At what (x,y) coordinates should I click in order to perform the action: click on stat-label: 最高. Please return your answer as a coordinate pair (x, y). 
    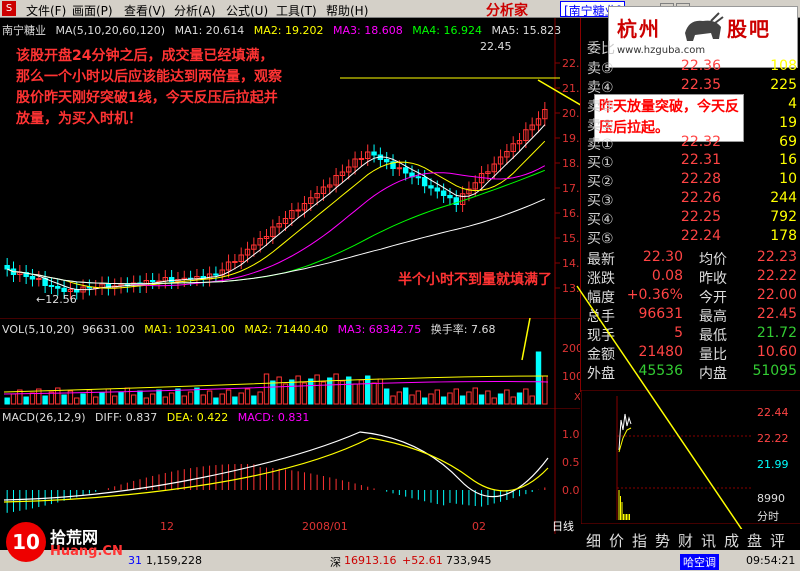
    Looking at the image, I should click on (713, 317).